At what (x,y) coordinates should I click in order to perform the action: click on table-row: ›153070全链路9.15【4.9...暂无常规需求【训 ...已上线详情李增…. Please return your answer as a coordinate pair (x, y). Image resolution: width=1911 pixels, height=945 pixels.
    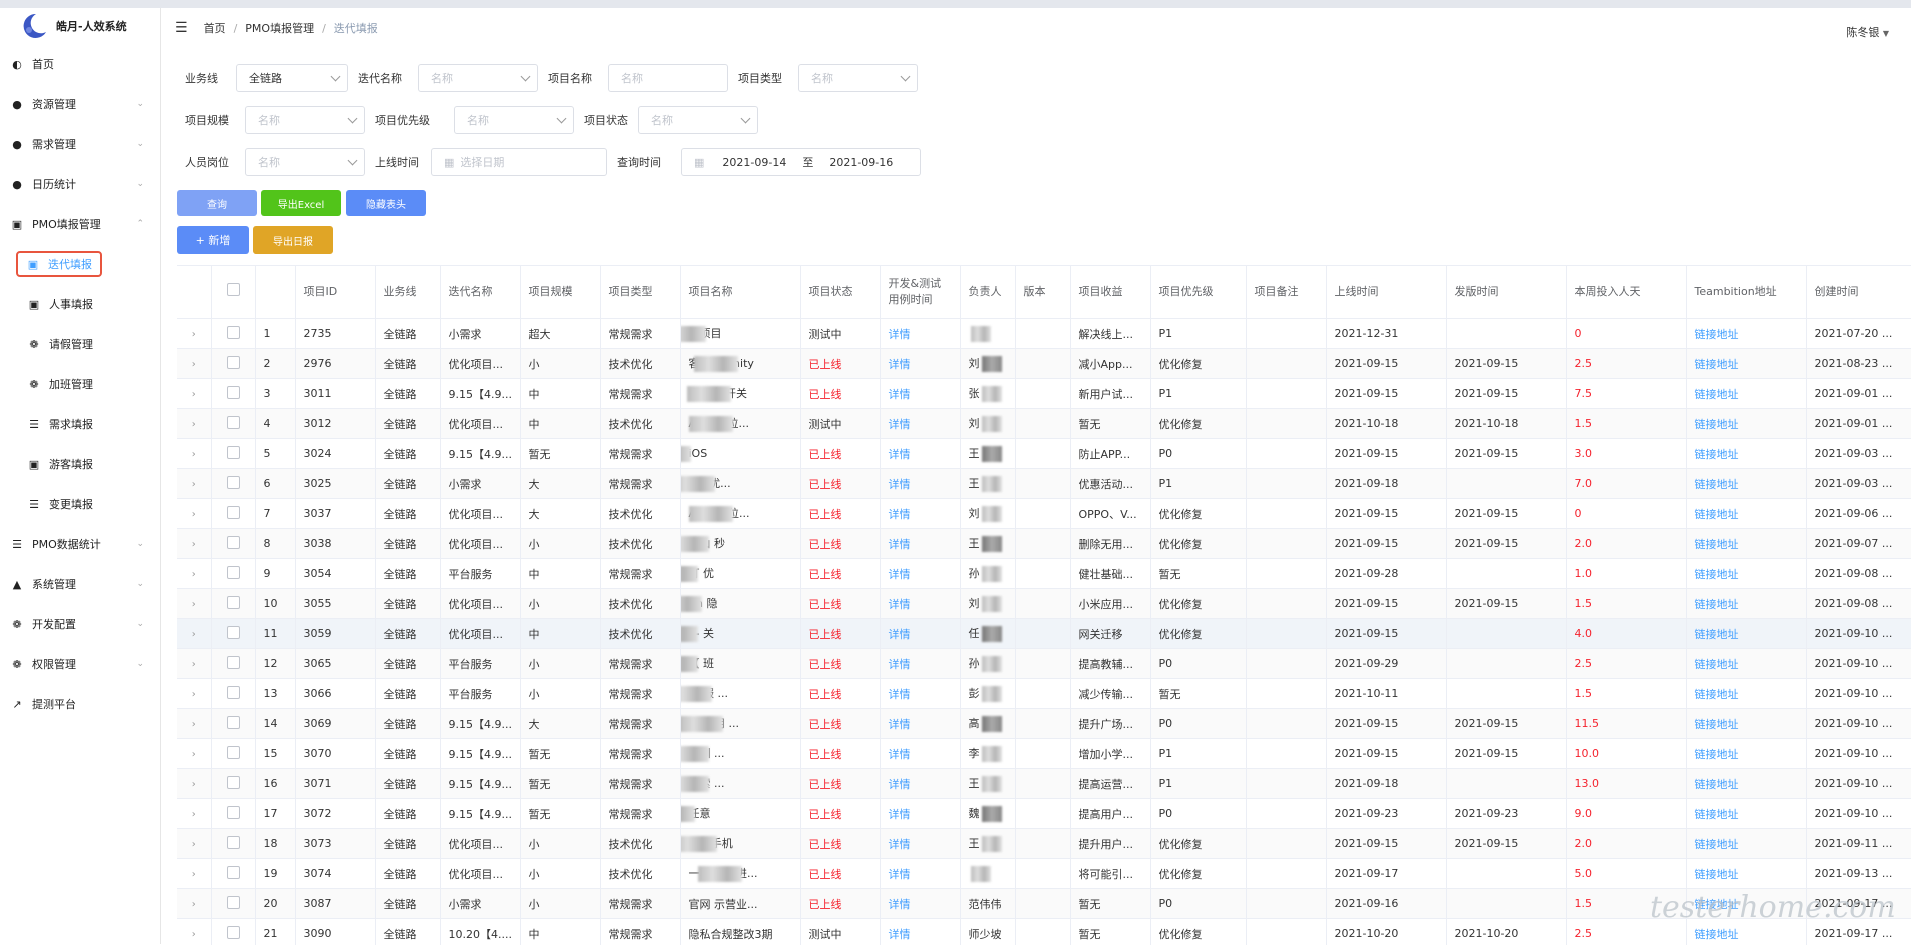
    Looking at the image, I should click on (1044, 754).